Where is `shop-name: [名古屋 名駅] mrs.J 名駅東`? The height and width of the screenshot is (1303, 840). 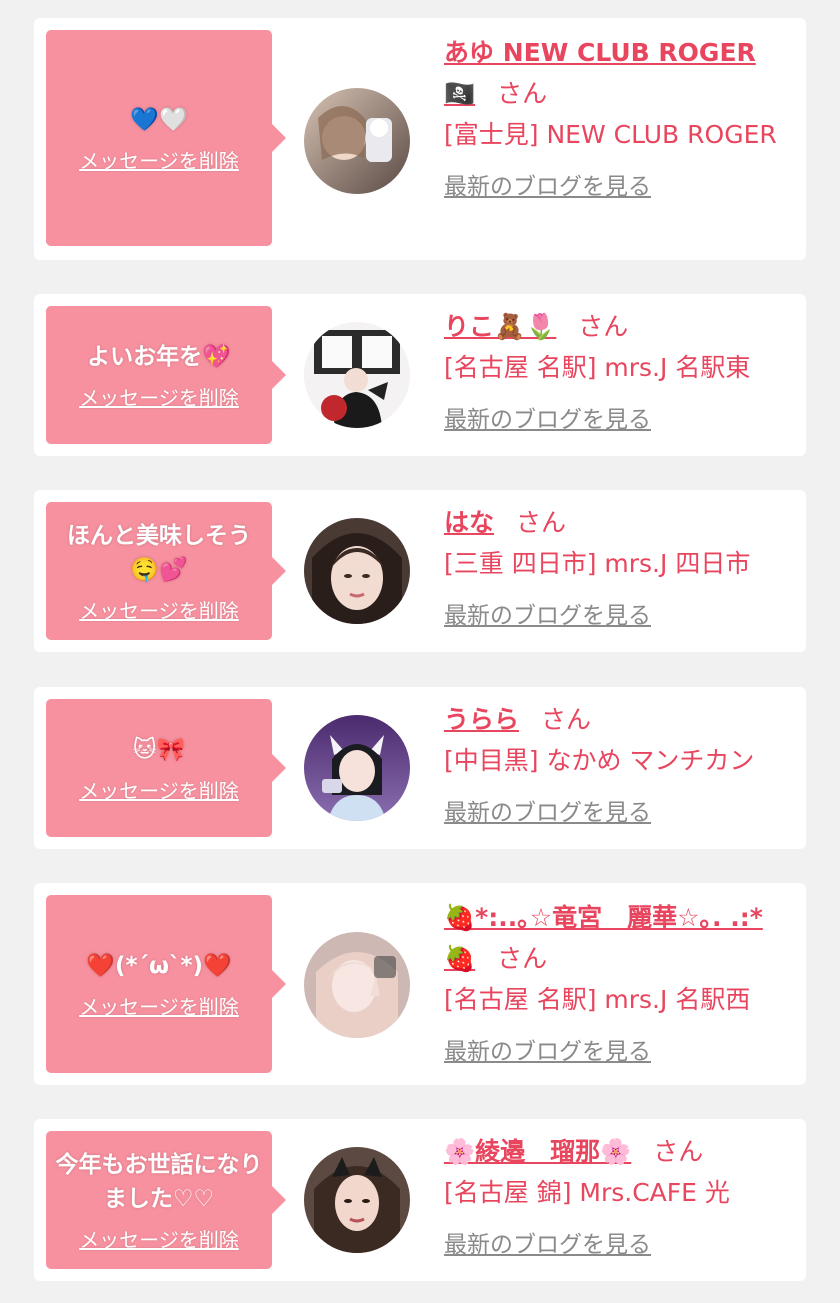
shop-name: [名古屋 名駅] mrs.J 名駅東 is located at coordinates (597, 367).